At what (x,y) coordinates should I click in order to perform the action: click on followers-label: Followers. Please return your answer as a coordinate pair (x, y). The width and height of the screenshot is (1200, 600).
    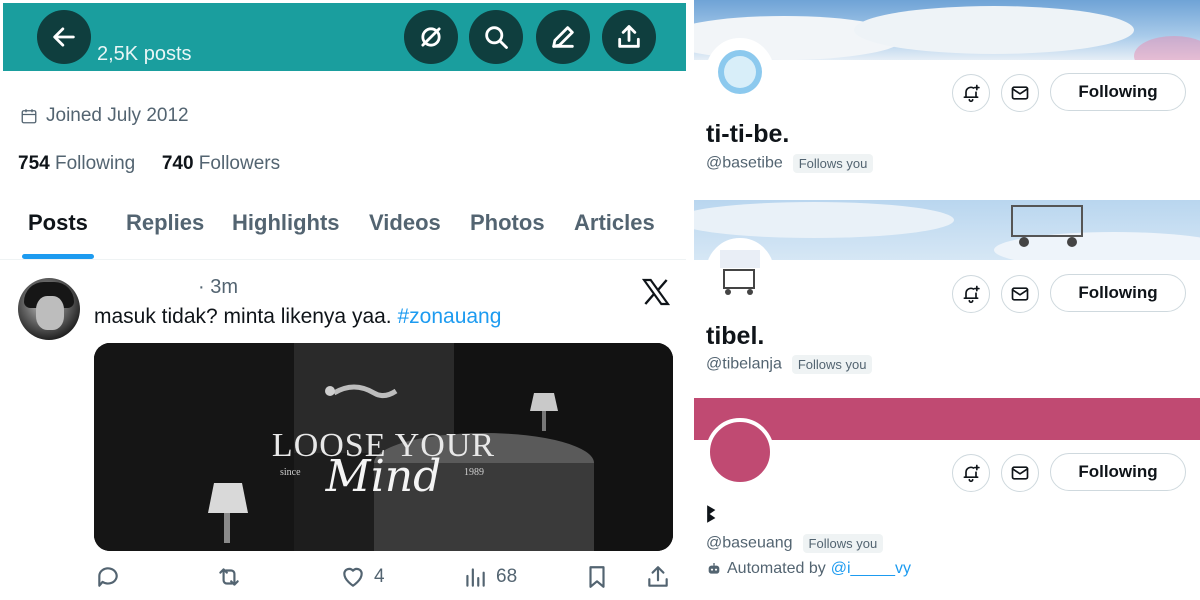
    Looking at the image, I should click on (239, 163).